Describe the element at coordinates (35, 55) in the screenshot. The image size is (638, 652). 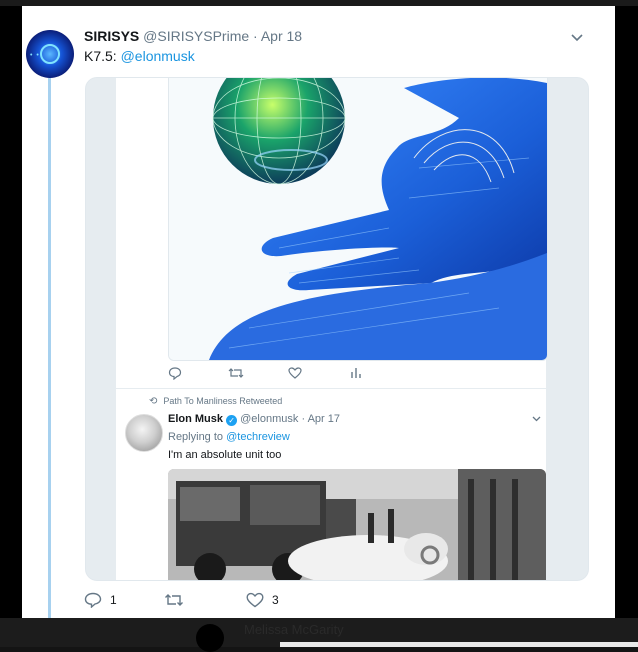
I see `avatar-dots-icon: • •` at that location.